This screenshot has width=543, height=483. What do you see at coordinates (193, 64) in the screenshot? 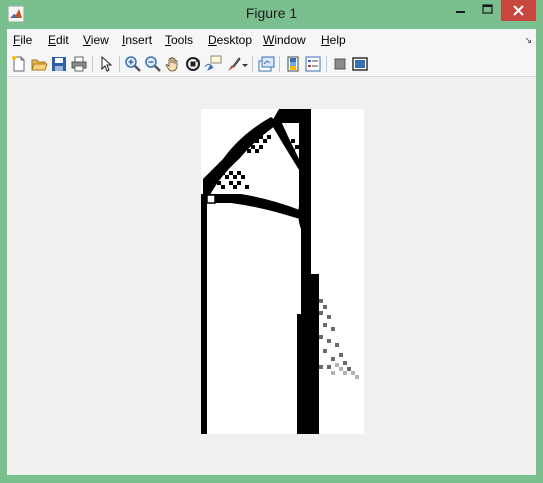
I see `rotate-3d-icon` at bounding box center [193, 64].